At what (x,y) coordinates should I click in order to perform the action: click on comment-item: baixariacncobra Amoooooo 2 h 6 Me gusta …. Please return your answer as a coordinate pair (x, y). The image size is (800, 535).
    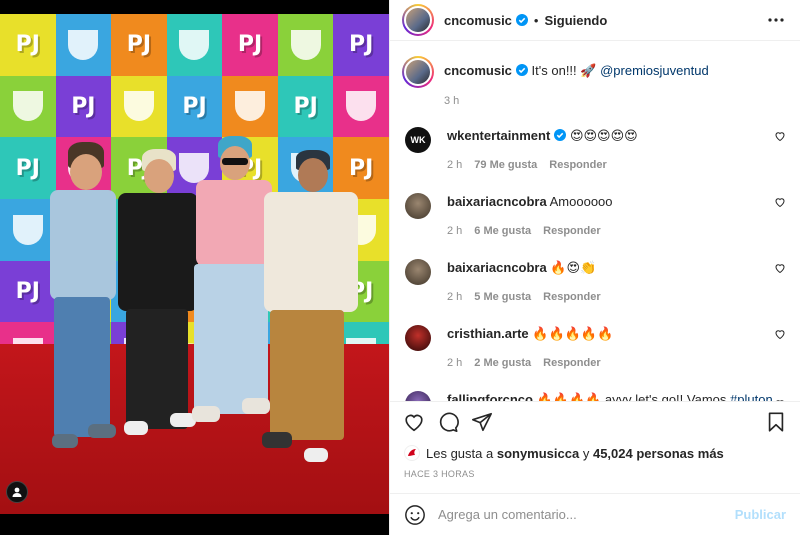
    Looking at the image, I should click on (595, 216).